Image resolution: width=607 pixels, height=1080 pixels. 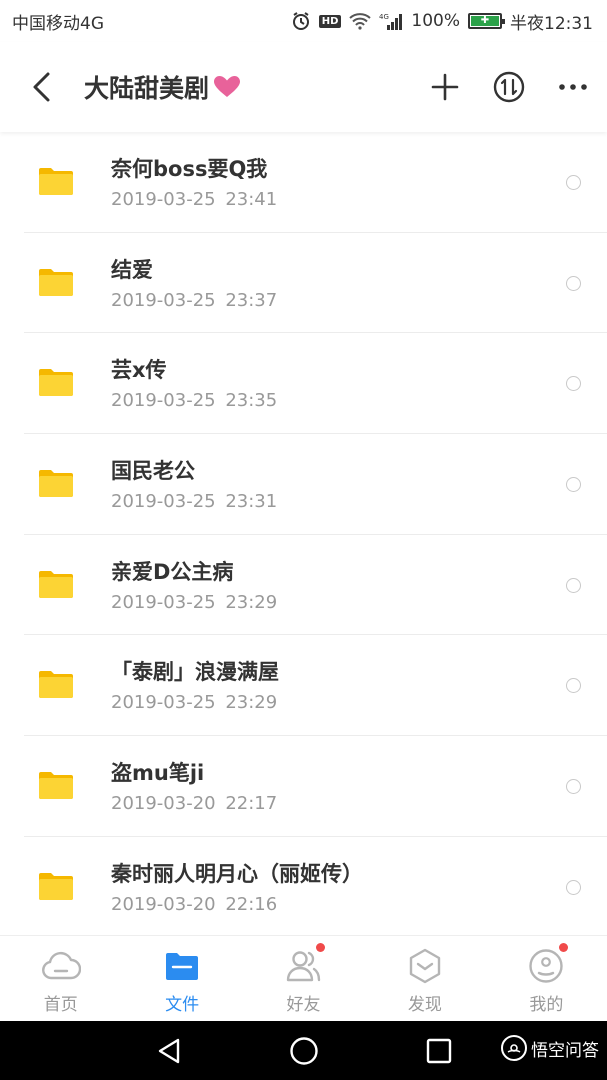 What do you see at coordinates (194, 199) in the screenshot?
I see `file-date: 2019-03-25 23:41` at bounding box center [194, 199].